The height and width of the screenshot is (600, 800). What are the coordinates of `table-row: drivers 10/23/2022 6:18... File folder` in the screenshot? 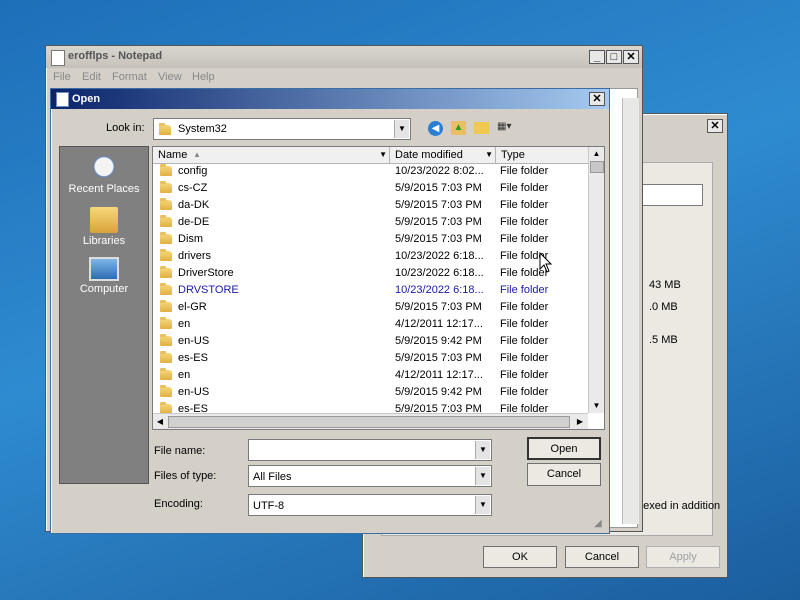 It's located at (370, 256).